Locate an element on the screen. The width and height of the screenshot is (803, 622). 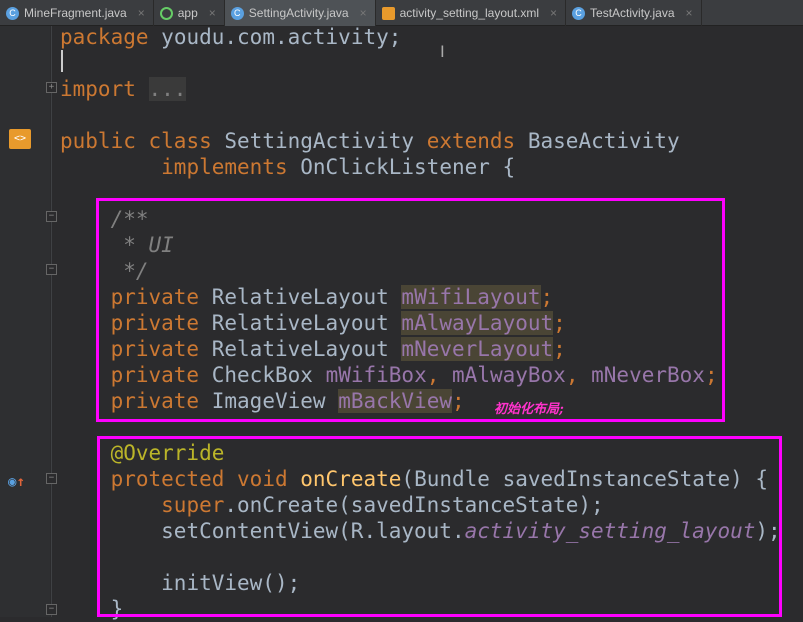
override-method-icon: ◉↑ is located at coordinates (16, 482).